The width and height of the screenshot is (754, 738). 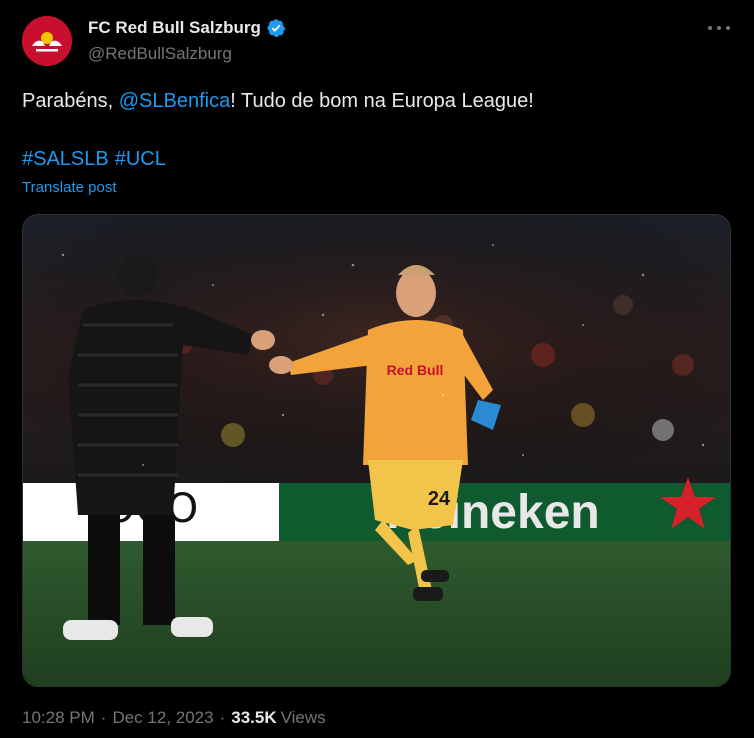 I want to click on avatar, so click(x=47, y=41).